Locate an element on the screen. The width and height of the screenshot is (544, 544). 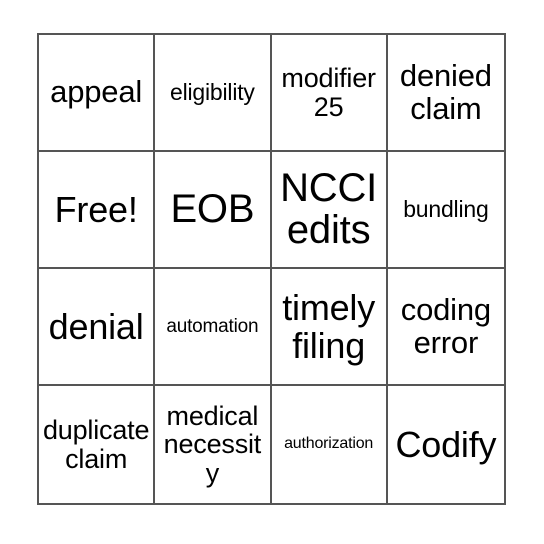
bingo-cell-label: timely filing is located at coordinates (329, 326).